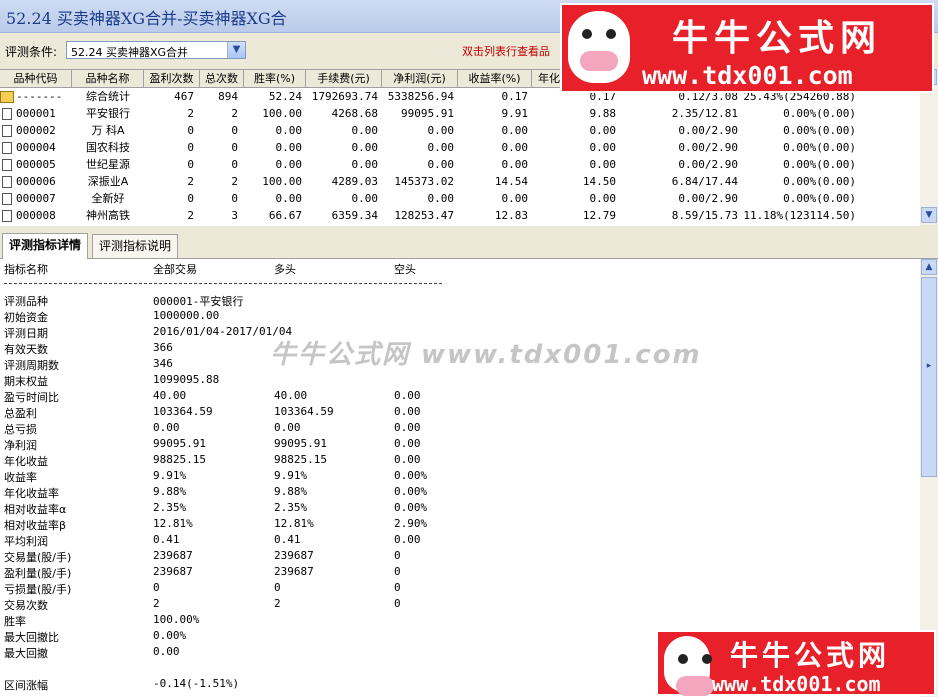  I want to click on column-header-return: 收益率(%), so click(495, 78).